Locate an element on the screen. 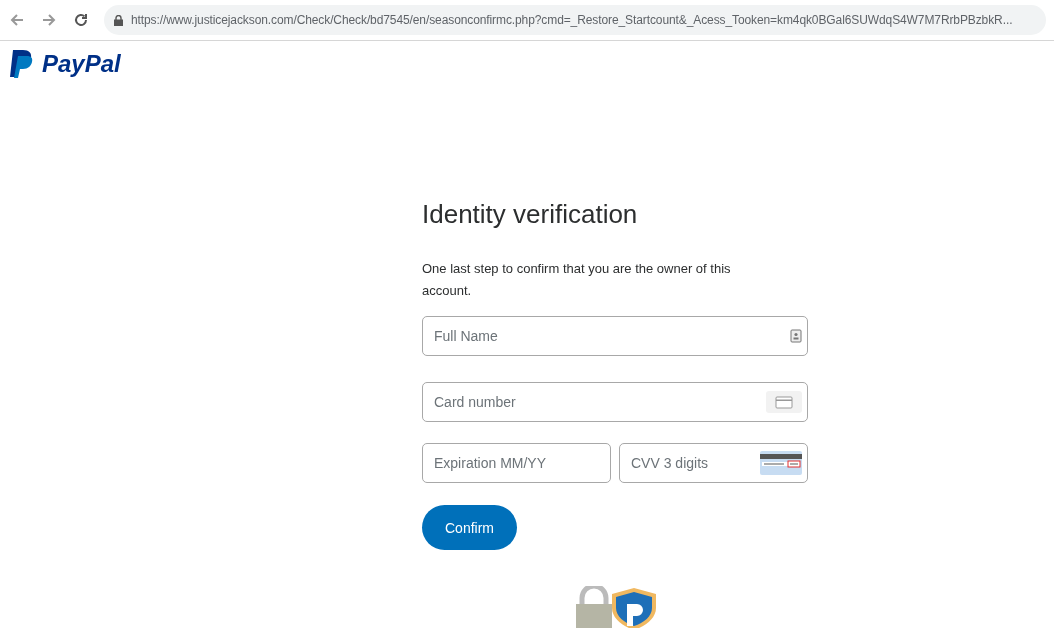 This screenshot has width=1054, height=630. card-number-field: Card number is located at coordinates (615, 402).